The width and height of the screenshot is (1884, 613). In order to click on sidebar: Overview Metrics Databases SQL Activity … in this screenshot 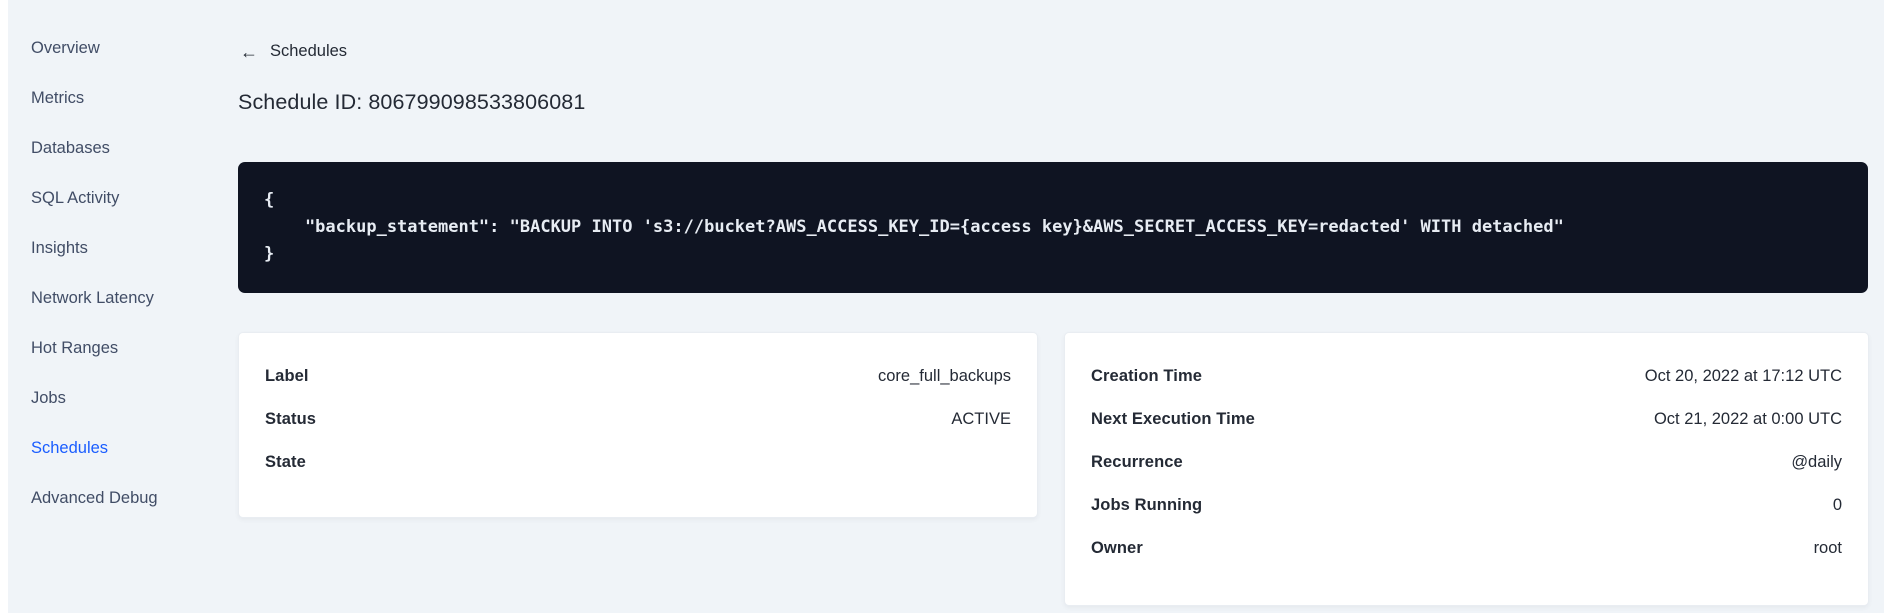, I will do `click(126, 288)`.